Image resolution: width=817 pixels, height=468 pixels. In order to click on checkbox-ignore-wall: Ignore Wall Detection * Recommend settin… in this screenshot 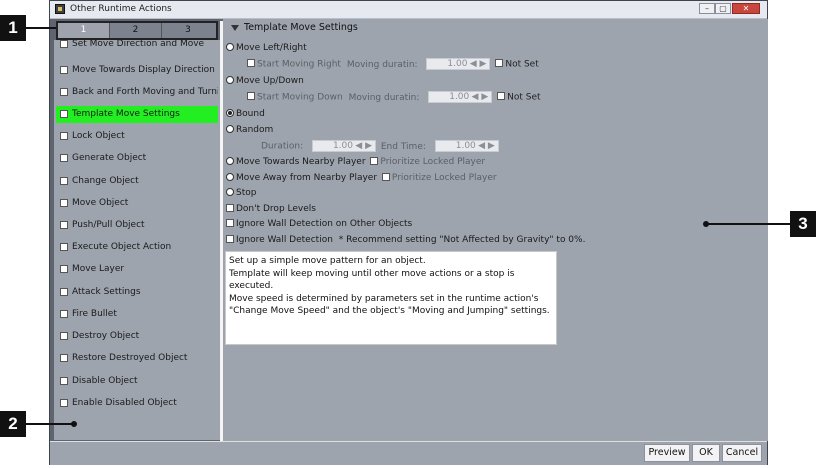, I will do `click(405, 239)`.